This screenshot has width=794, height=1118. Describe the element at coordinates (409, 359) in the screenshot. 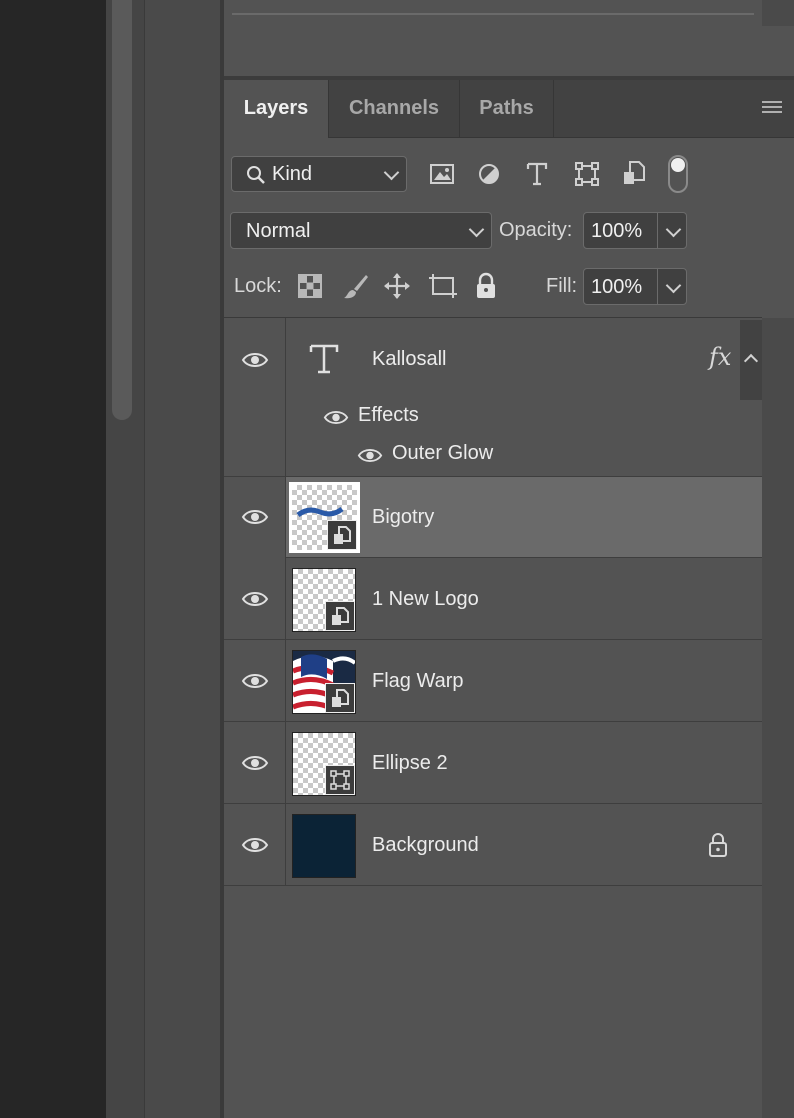

I see `layer-name: Kallosall` at that location.